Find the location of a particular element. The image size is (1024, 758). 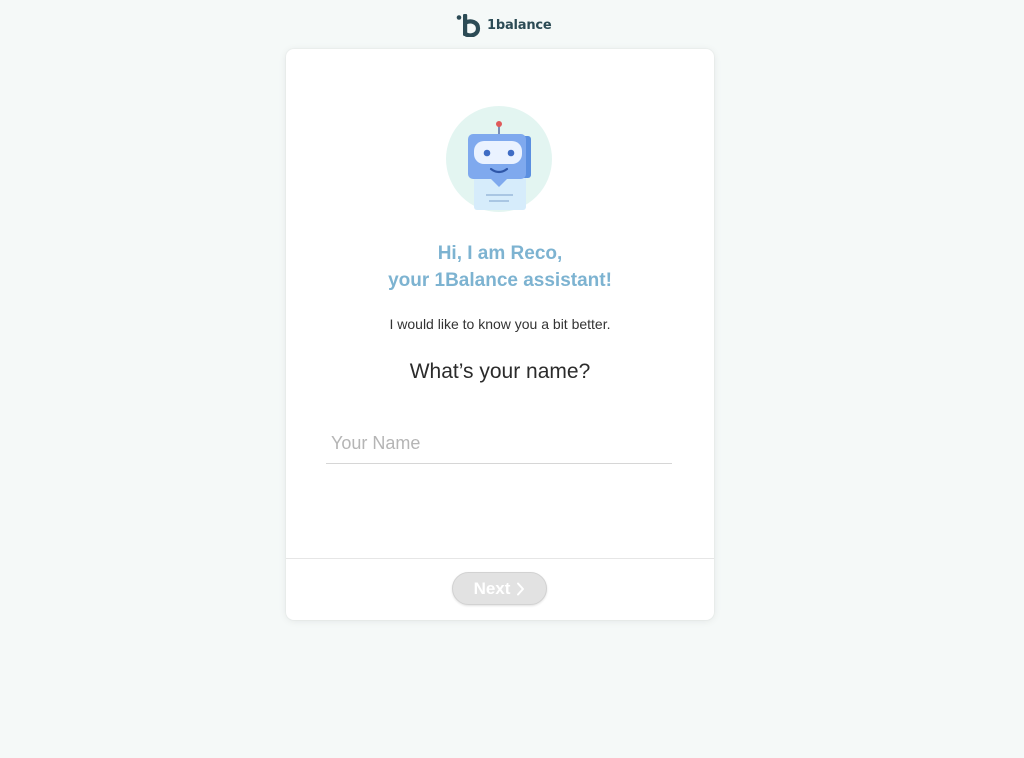

avatar is located at coordinates (499, 159).